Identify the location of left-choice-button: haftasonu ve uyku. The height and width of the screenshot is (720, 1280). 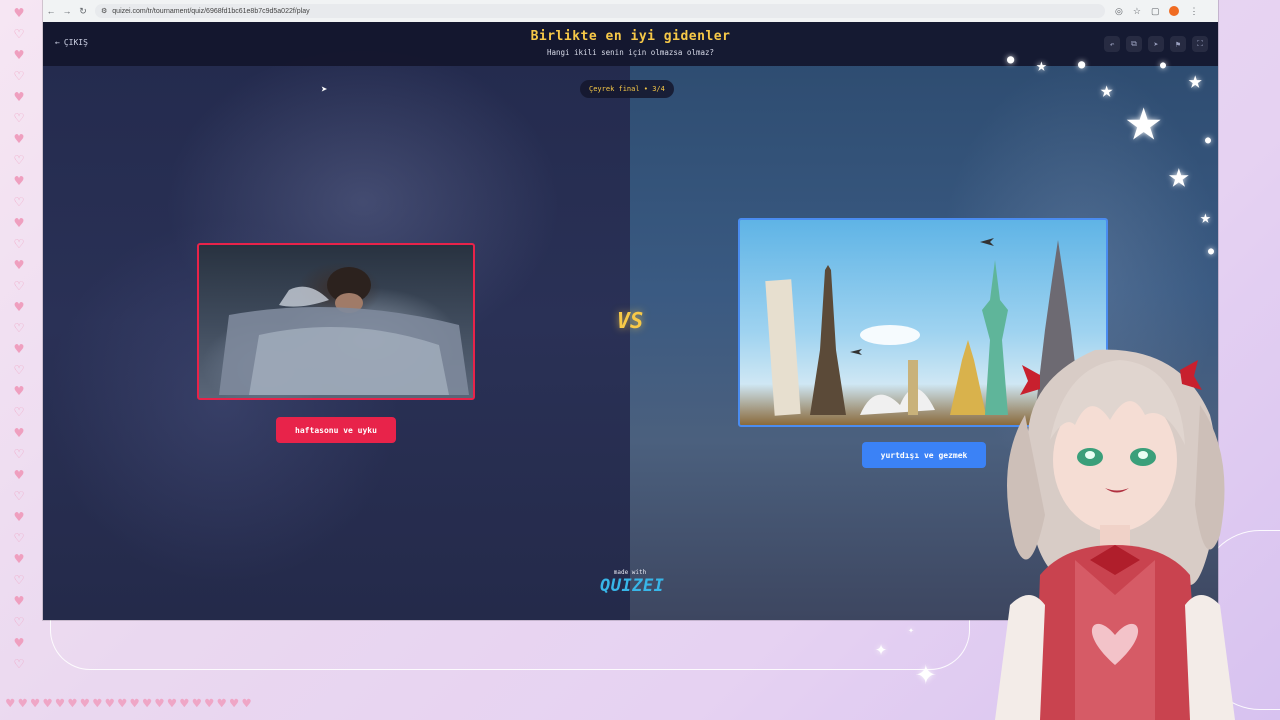
(336, 430).